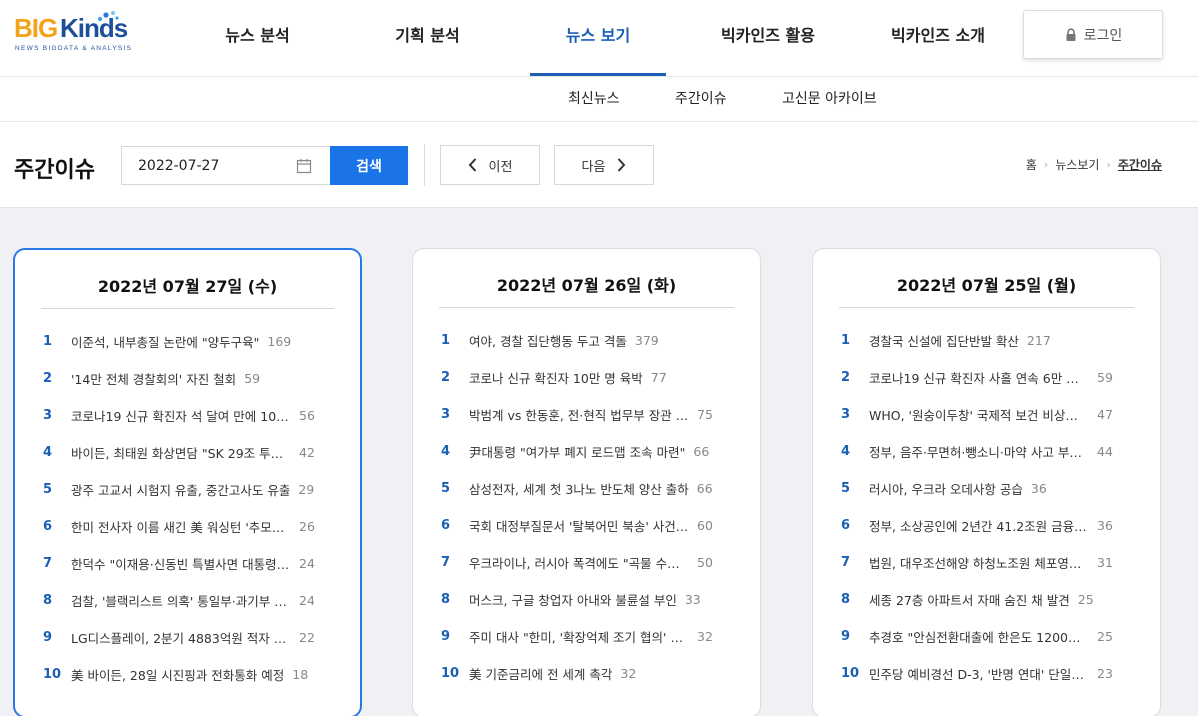 The height and width of the screenshot is (716, 1198). I want to click on issue-item: 3 박범계 vs 한동훈, 전·현직 법무부 장관 격돌 75, so click(592, 414).